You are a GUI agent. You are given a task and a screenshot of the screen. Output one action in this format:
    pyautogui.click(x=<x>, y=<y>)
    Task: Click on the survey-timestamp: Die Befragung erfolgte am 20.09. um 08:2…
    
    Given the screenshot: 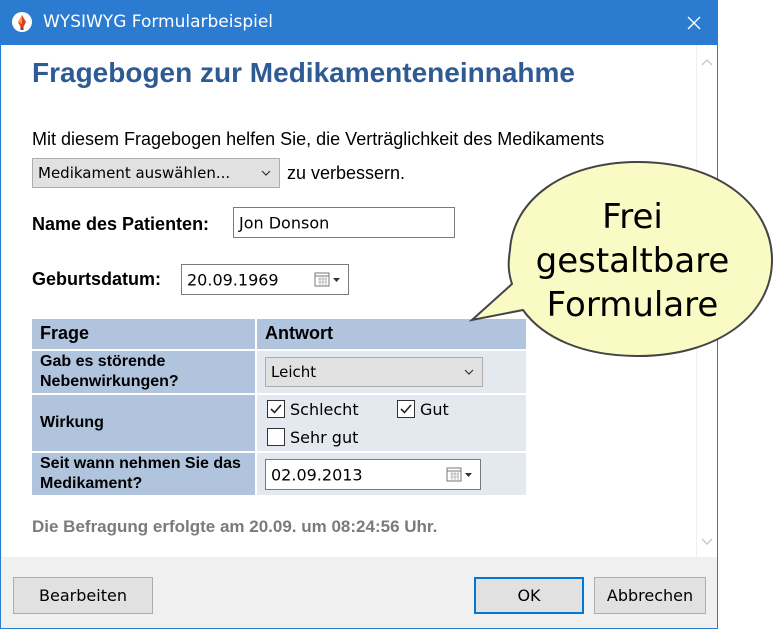 What is the action you would take?
    pyautogui.click(x=235, y=526)
    